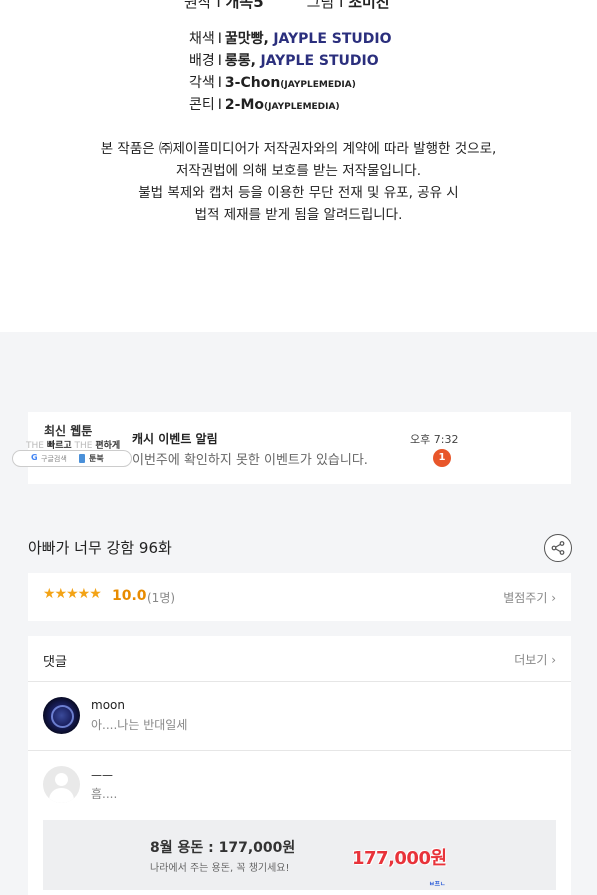  I want to click on writer-label: 원작, so click(198, 5).